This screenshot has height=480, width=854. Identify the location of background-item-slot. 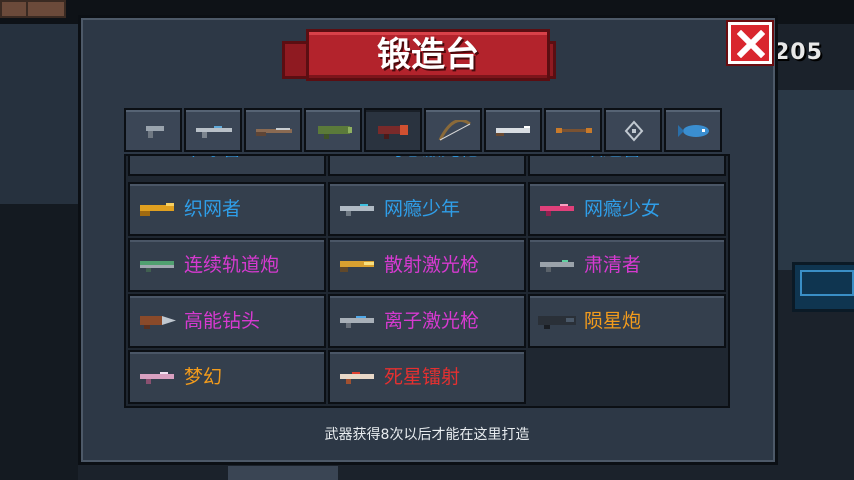
(46, 9).